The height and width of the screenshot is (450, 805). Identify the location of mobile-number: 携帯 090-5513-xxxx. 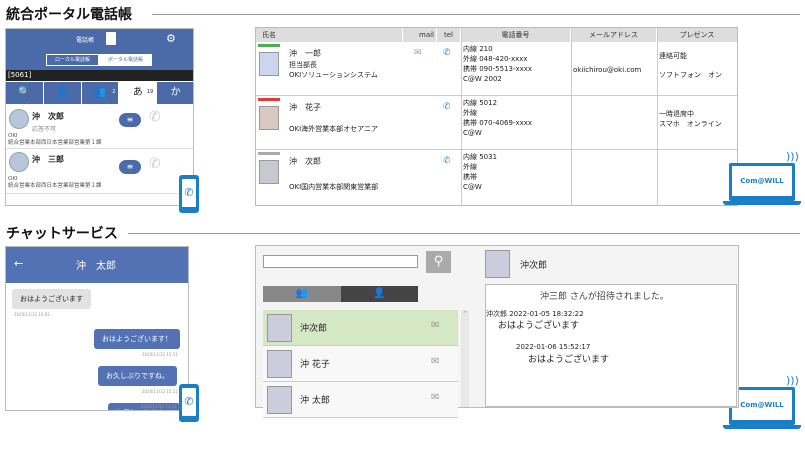
(498, 69).